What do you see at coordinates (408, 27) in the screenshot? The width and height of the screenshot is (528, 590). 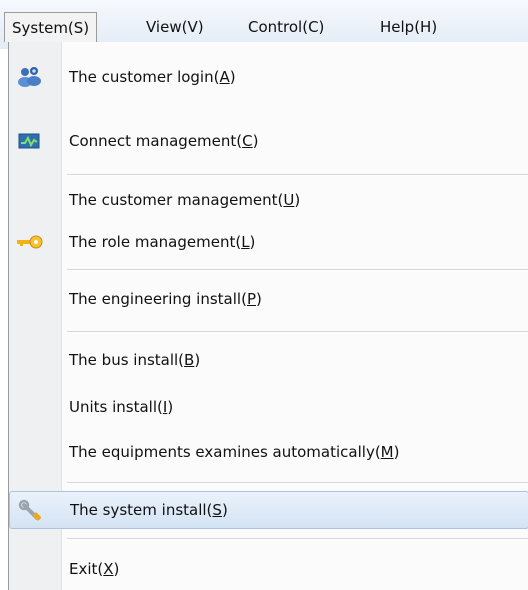 I see `menu-help: Help(H)` at bounding box center [408, 27].